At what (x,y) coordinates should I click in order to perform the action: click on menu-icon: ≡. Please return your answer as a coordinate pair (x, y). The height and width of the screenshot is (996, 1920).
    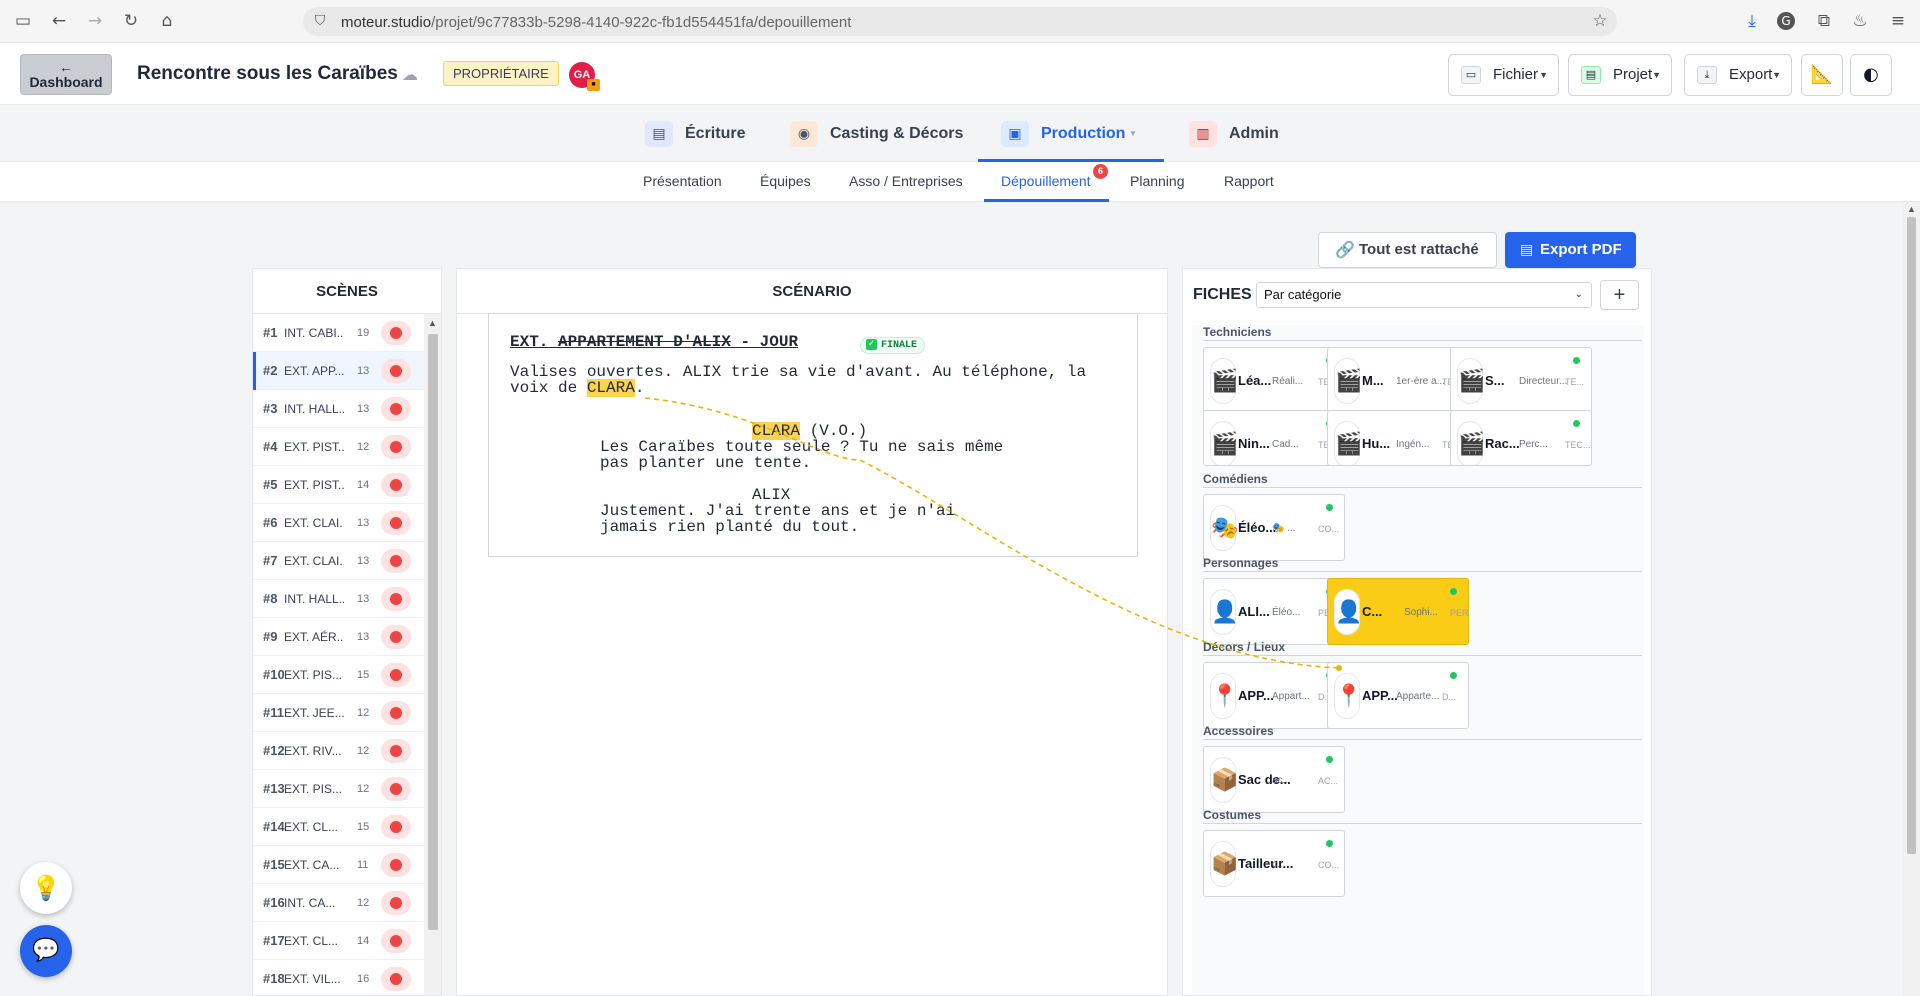
    Looking at the image, I should click on (1898, 21).